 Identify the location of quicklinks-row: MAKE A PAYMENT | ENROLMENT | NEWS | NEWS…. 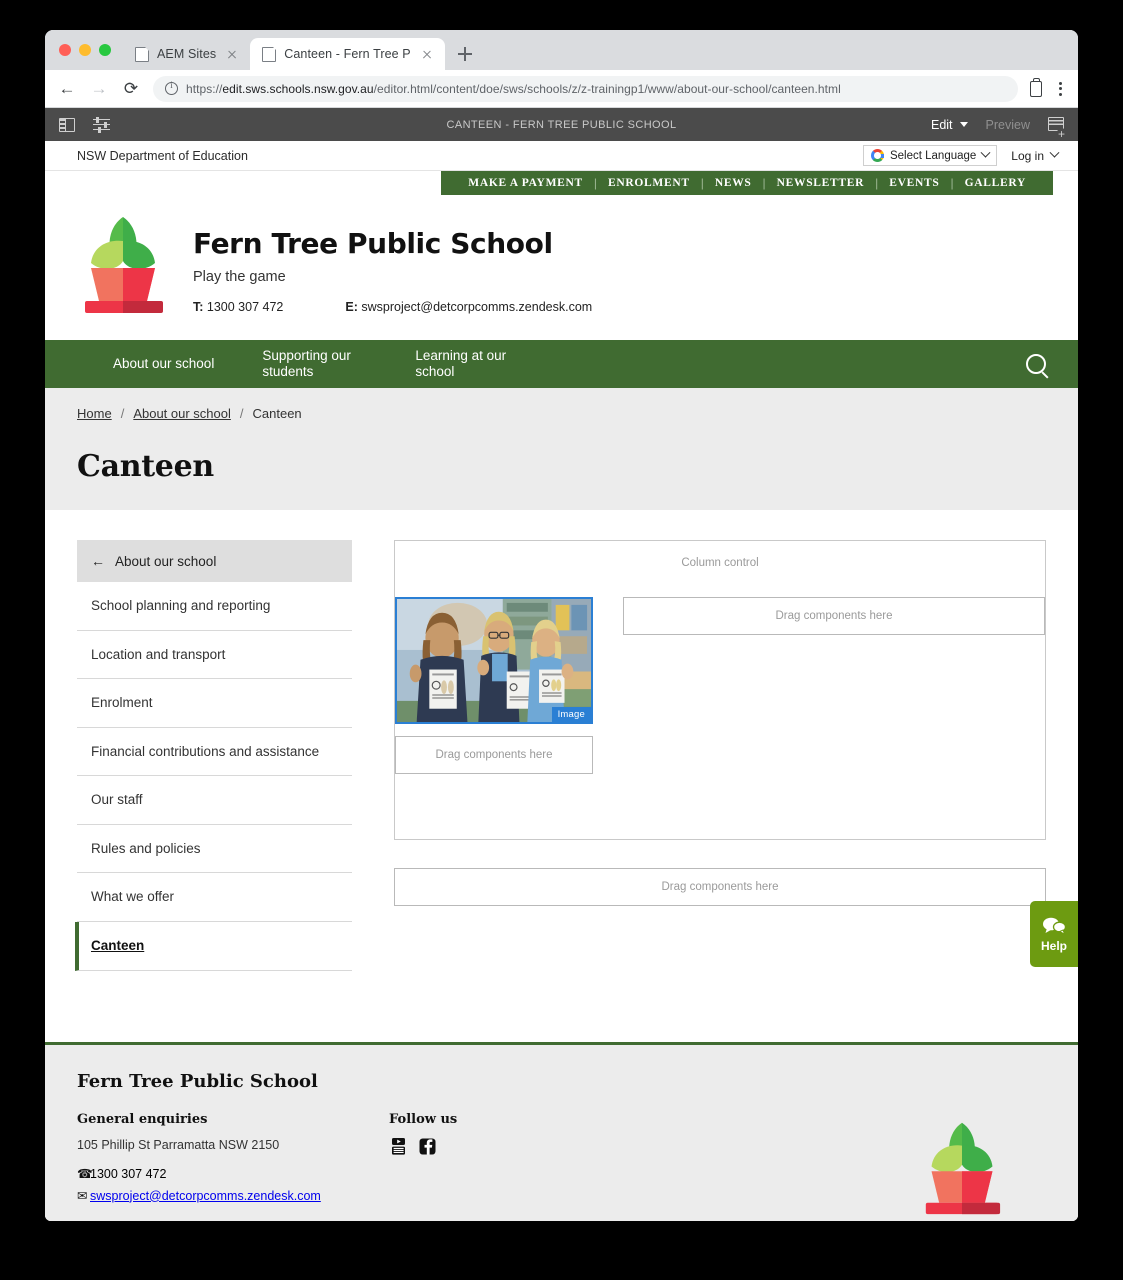
(561, 183).